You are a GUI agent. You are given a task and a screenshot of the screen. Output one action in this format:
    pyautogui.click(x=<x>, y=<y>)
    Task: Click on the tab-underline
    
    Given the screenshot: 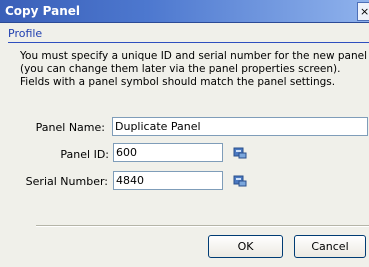 What is the action you would take?
    pyautogui.click(x=188, y=42)
    